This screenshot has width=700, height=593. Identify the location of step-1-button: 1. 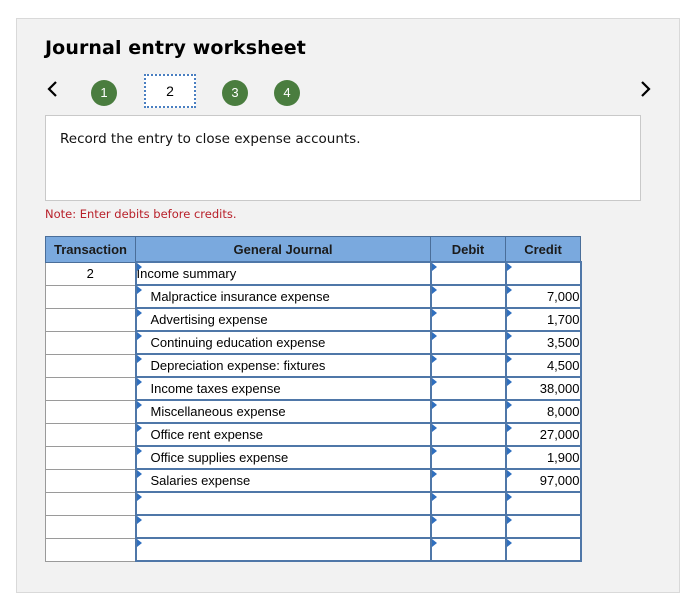
(104, 93).